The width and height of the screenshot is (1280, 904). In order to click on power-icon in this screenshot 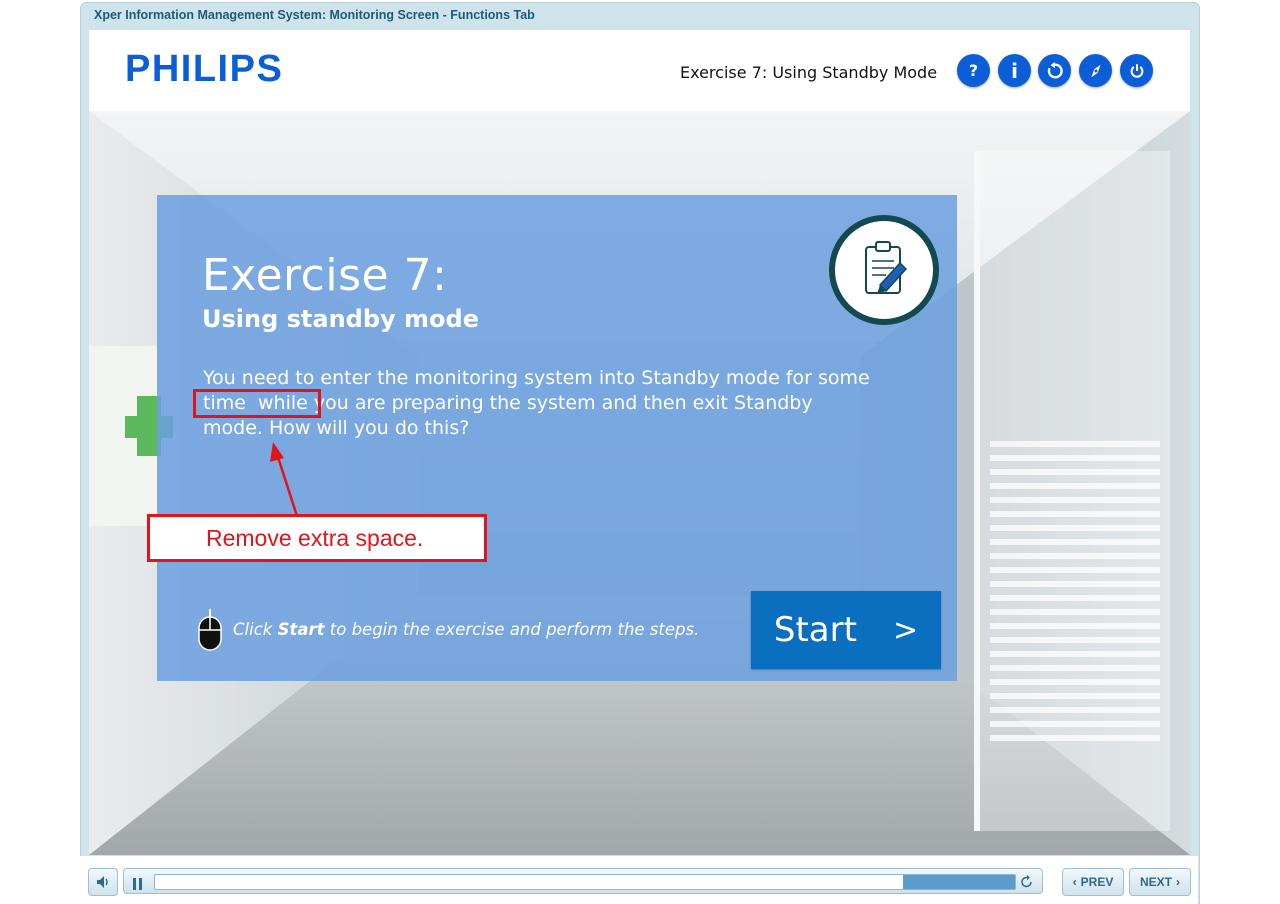, I will do `click(1136, 70)`.